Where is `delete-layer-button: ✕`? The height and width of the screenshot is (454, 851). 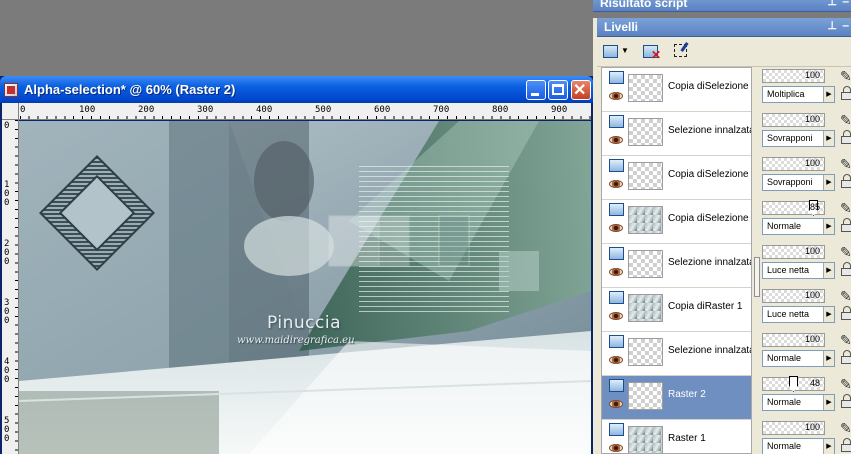 delete-layer-button: ✕ is located at coordinates (652, 52).